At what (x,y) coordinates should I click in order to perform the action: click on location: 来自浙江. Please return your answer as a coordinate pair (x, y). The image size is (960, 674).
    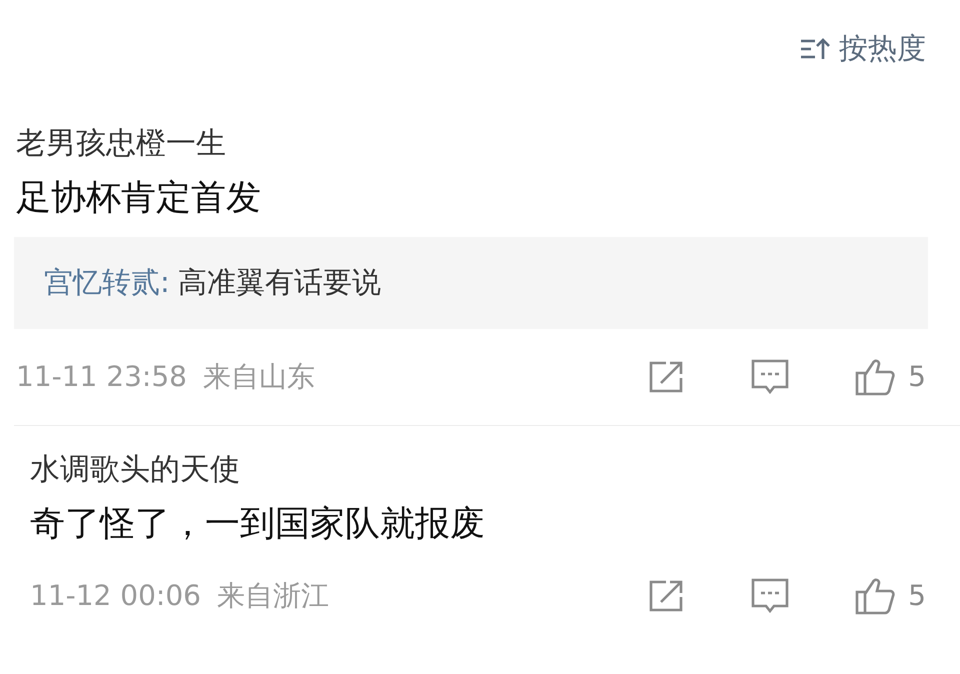
    Looking at the image, I should click on (272, 596).